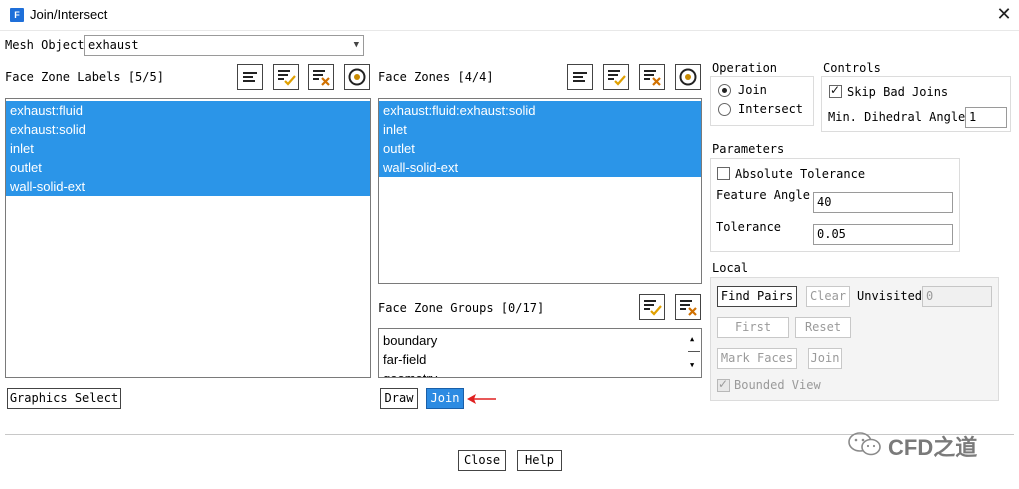  Describe the element at coordinates (540, 373) in the screenshot. I see `list-item: geometry` at that location.